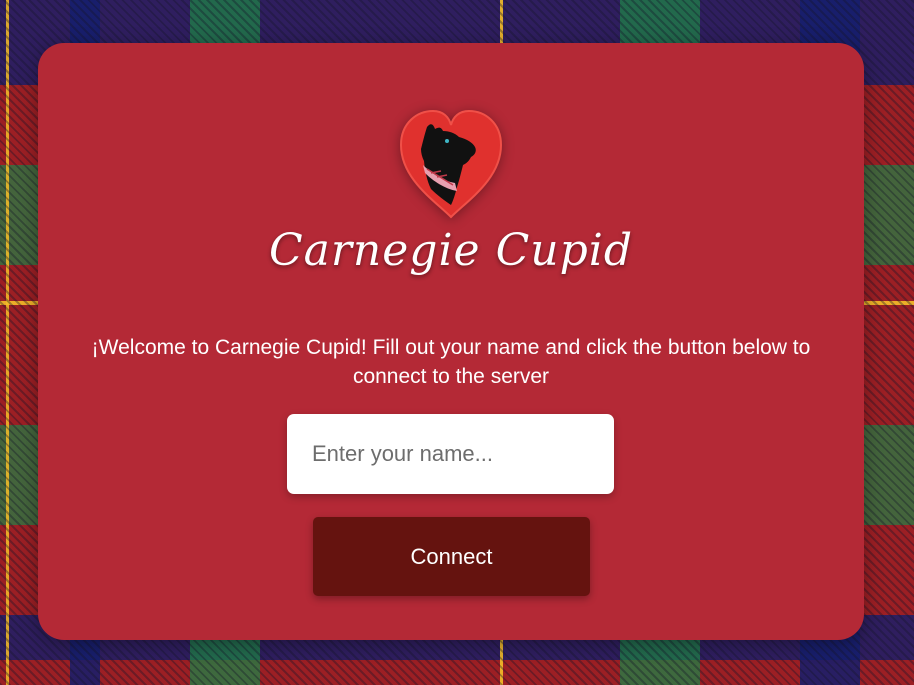  What do you see at coordinates (451, 250) in the screenshot?
I see `app-title: Carnegie Cupid` at bounding box center [451, 250].